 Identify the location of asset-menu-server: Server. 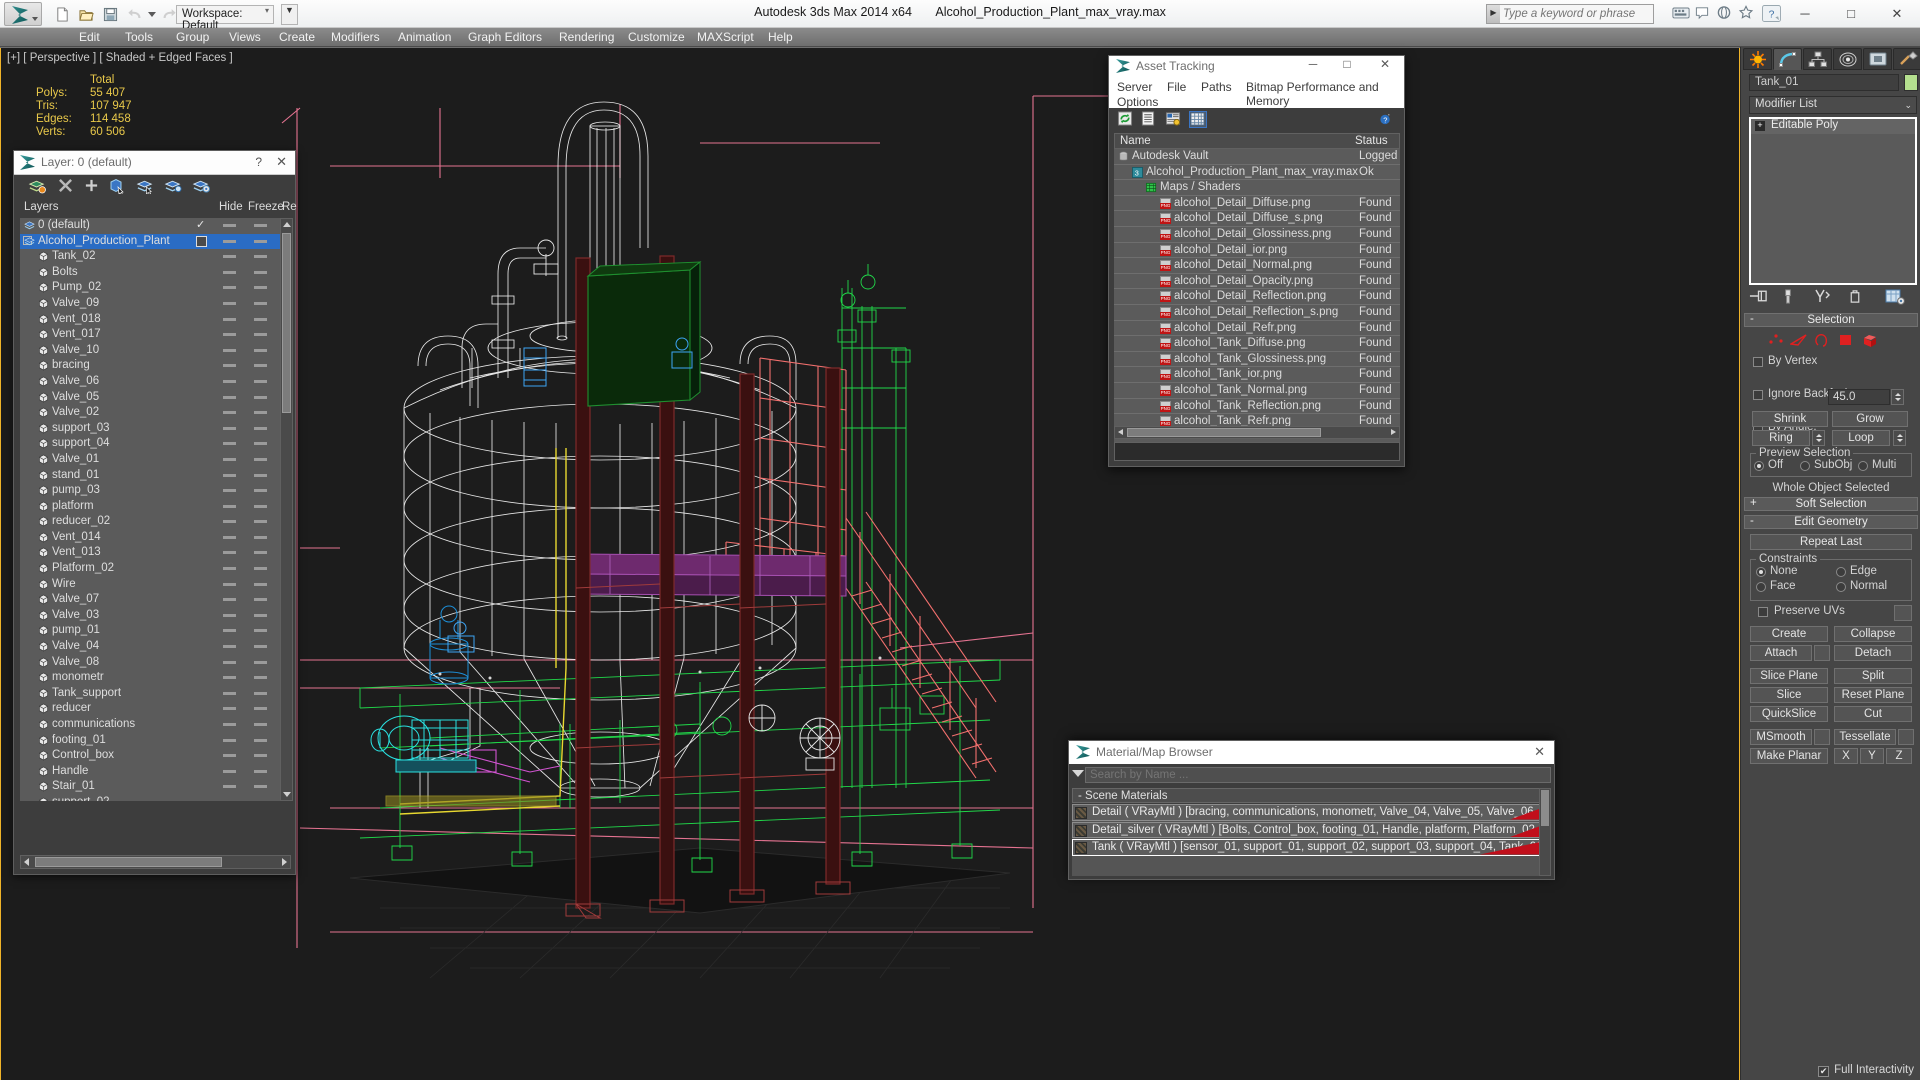
(1134, 87).